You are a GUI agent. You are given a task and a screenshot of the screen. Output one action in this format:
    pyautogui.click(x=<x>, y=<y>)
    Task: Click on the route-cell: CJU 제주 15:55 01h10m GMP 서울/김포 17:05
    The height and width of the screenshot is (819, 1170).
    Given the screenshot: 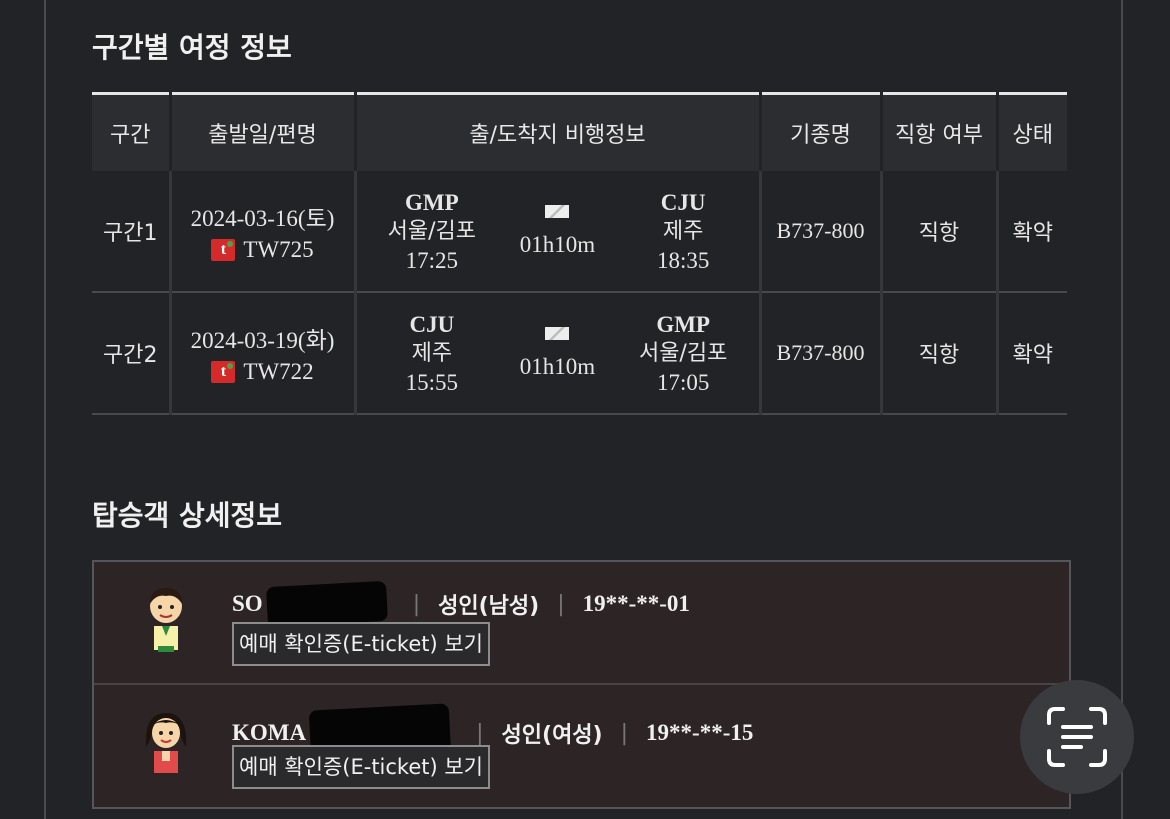 What is the action you would take?
    pyautogui.click(x=557, y=353)
    